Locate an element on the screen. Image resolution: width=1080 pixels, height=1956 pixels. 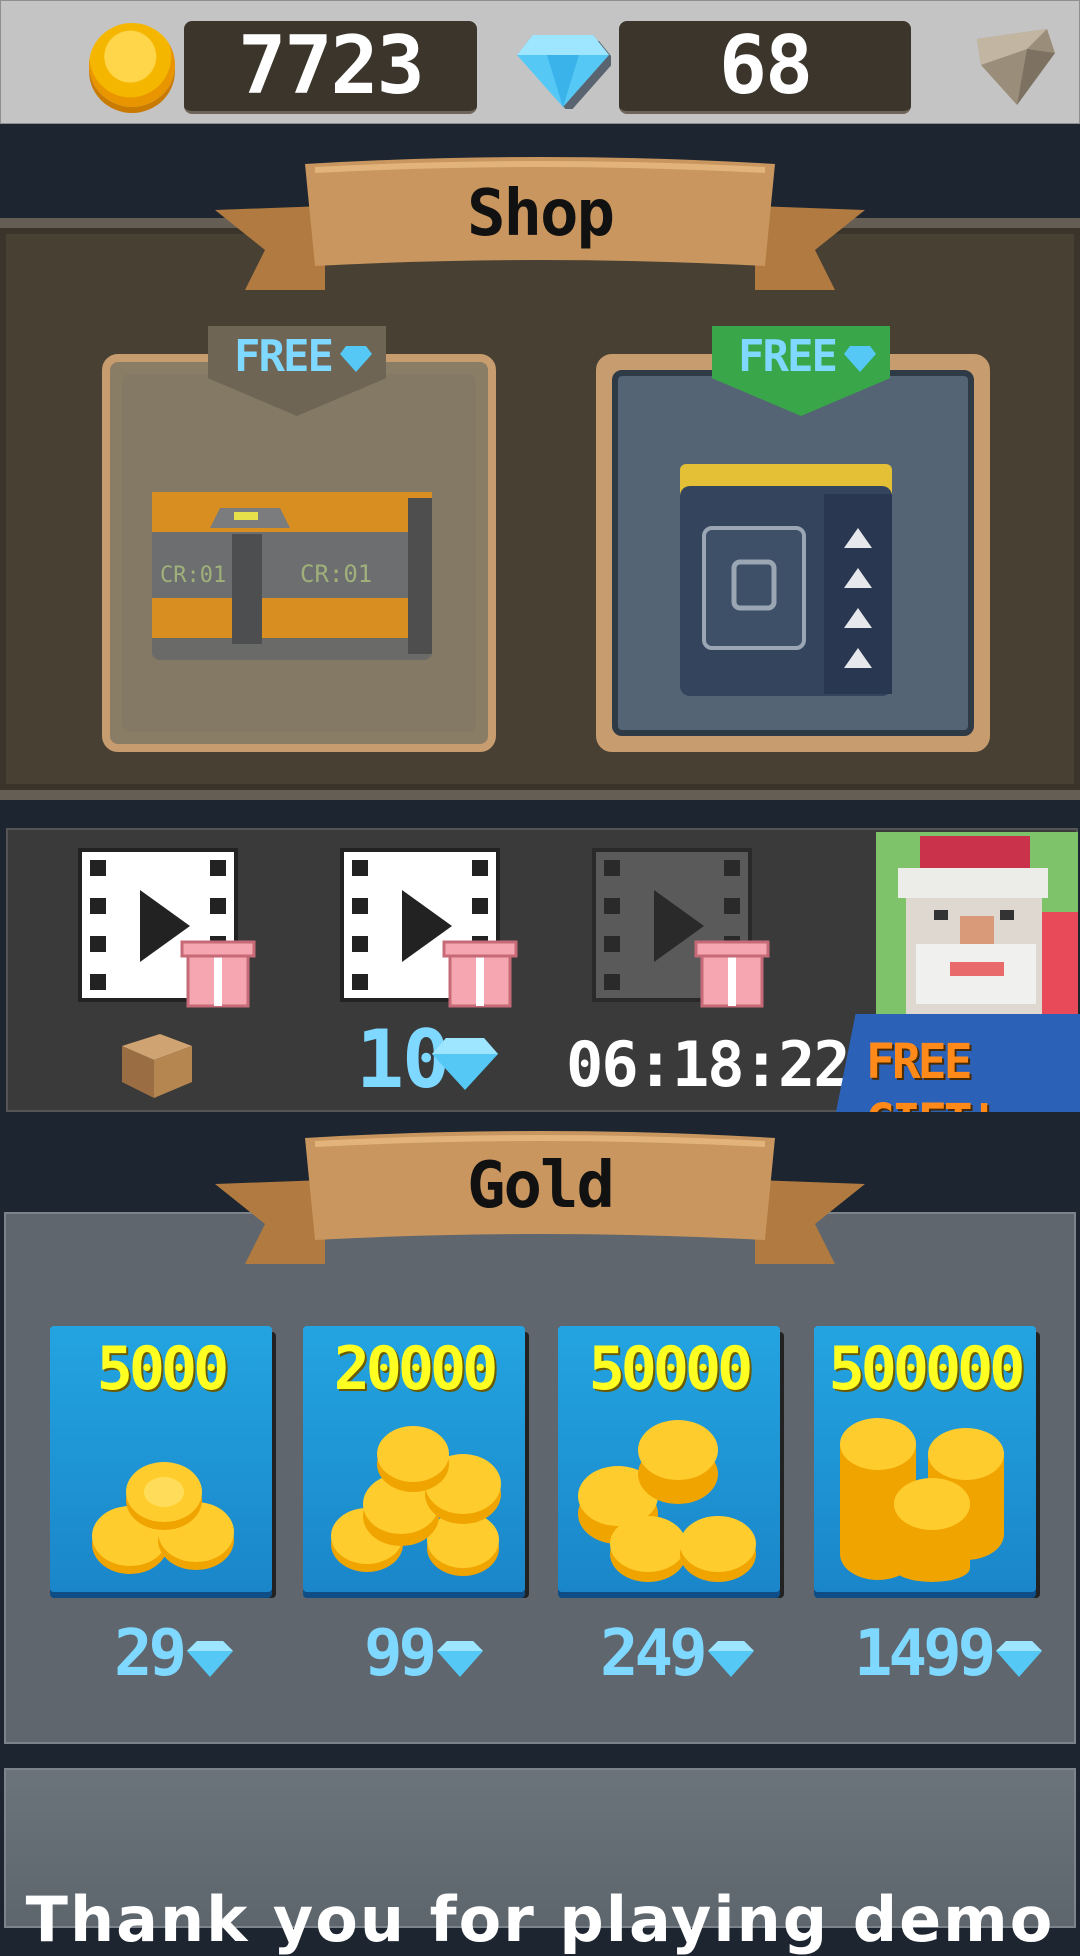
shop-title: Shop is located at coordinates (540, 214).